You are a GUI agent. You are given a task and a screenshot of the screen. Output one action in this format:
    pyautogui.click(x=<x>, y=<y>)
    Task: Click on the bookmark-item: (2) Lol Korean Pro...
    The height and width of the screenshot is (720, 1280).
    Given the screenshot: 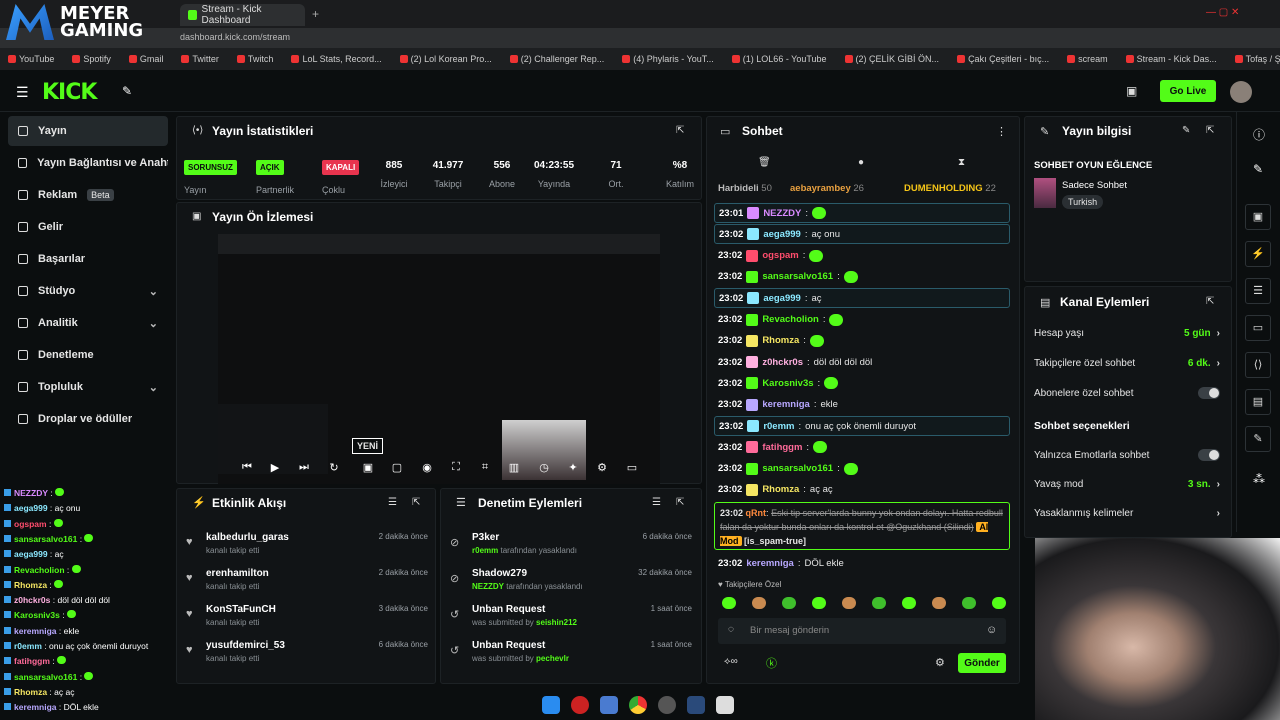 What is the action you would take?
    pyautogui.click(x=445, y=59)
    